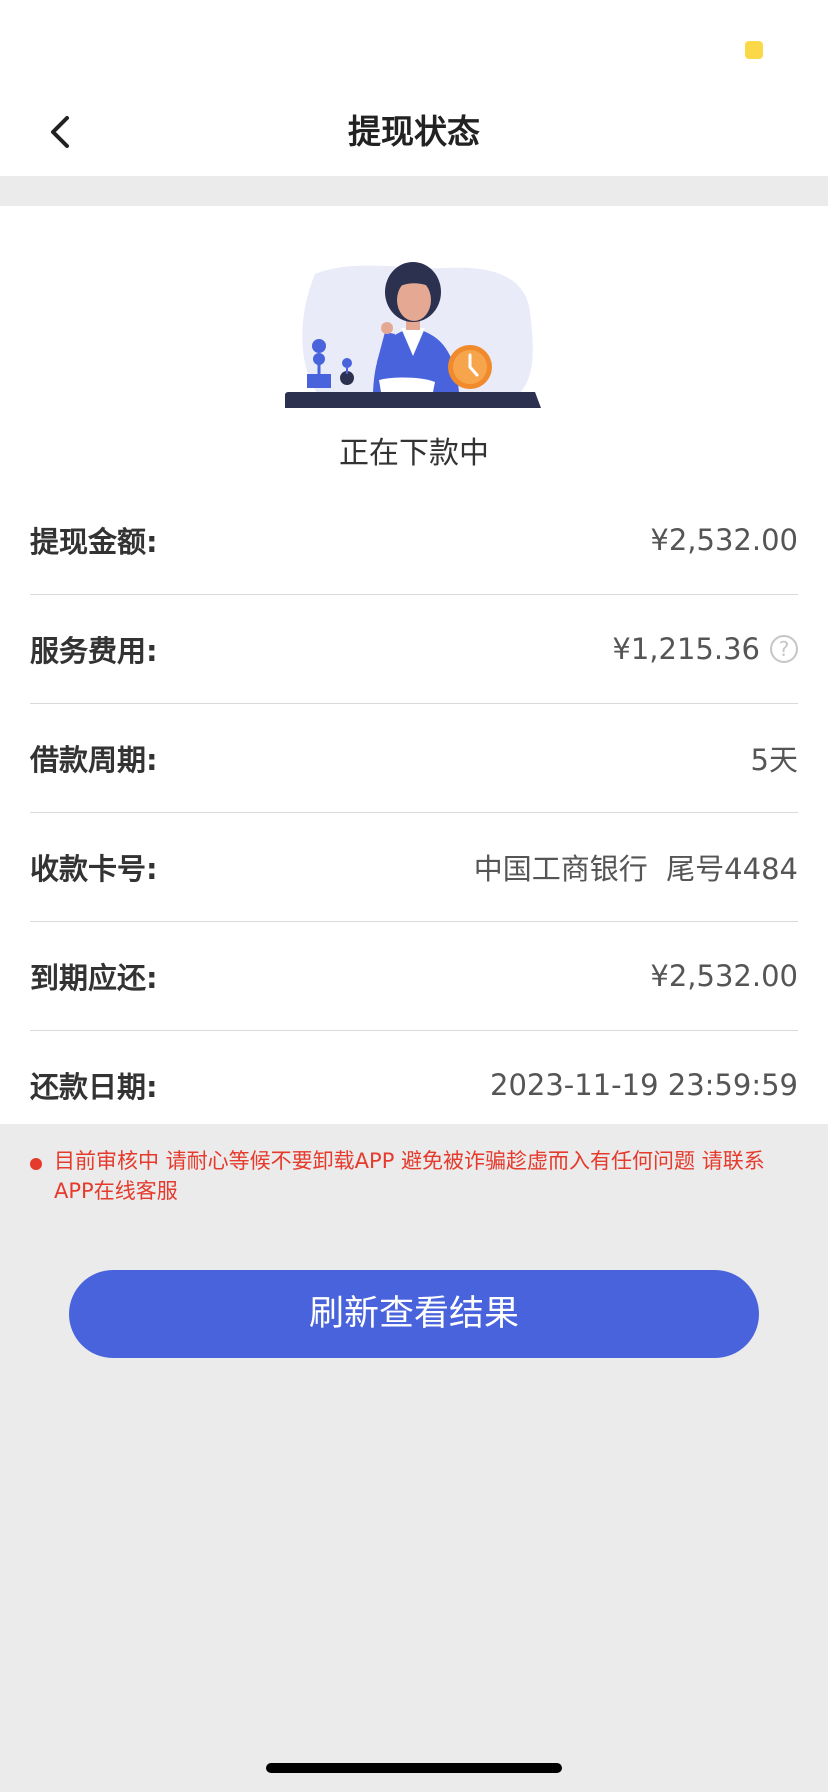 The image size is (828, 1792). Describe the element at coordinates (754, 50) in the screenshot. I see `status-indicator-dot` at that location.